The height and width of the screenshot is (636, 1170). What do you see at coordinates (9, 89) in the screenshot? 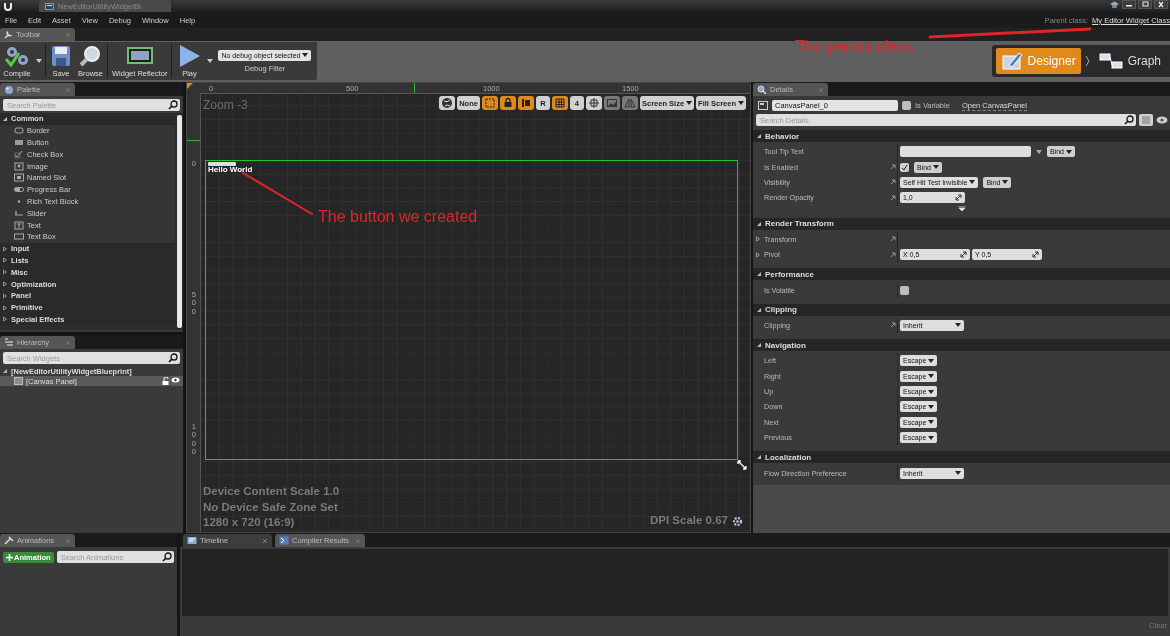
I see `palette-icon` at bounding box center [9, 89].